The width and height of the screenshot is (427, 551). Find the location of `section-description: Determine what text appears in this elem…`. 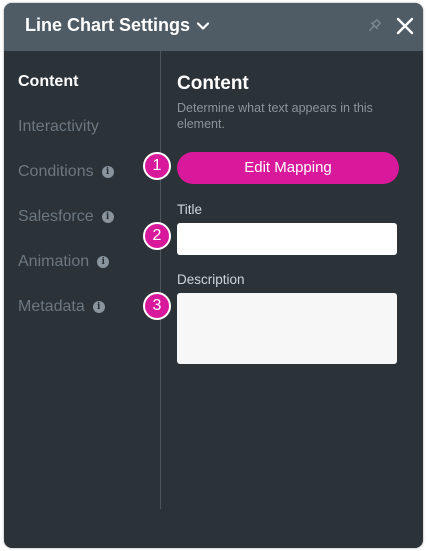

section-description: Determine what text appears in this elem… is located at coordinates (275, 116).